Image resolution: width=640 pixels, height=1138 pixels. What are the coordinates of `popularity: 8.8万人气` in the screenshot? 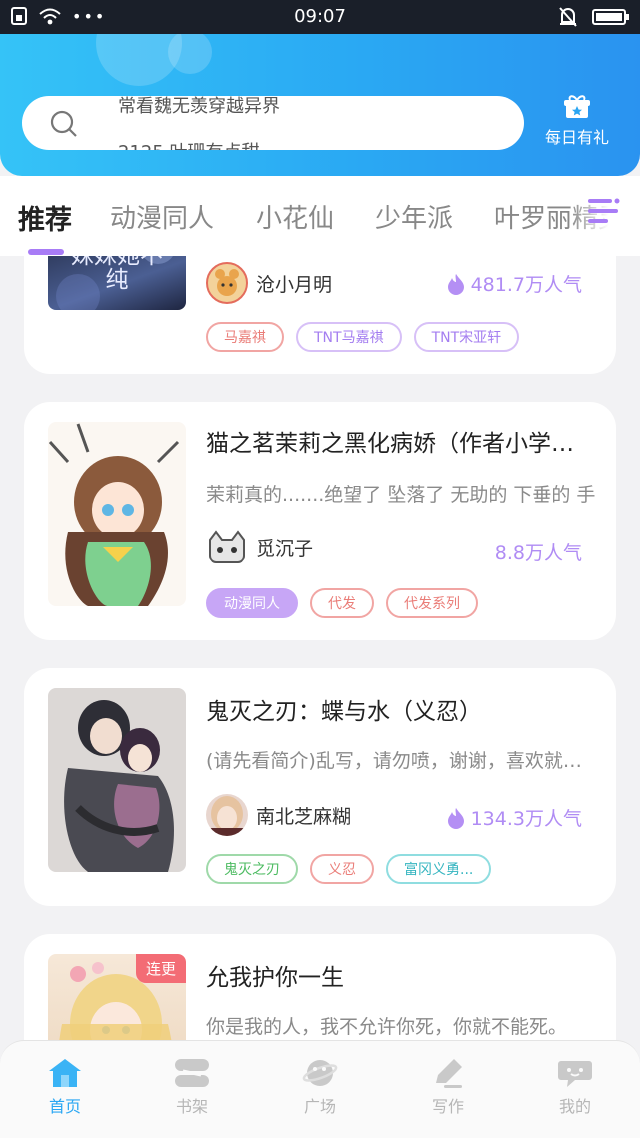 It's located at (538, 551).